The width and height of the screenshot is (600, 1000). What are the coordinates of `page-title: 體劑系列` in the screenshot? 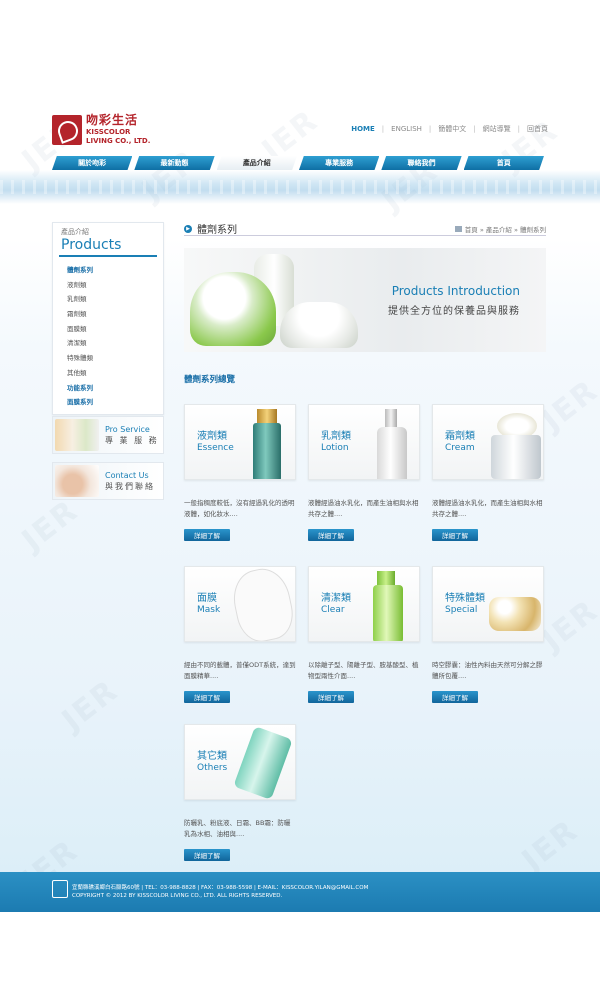 It's located at (217, 230).